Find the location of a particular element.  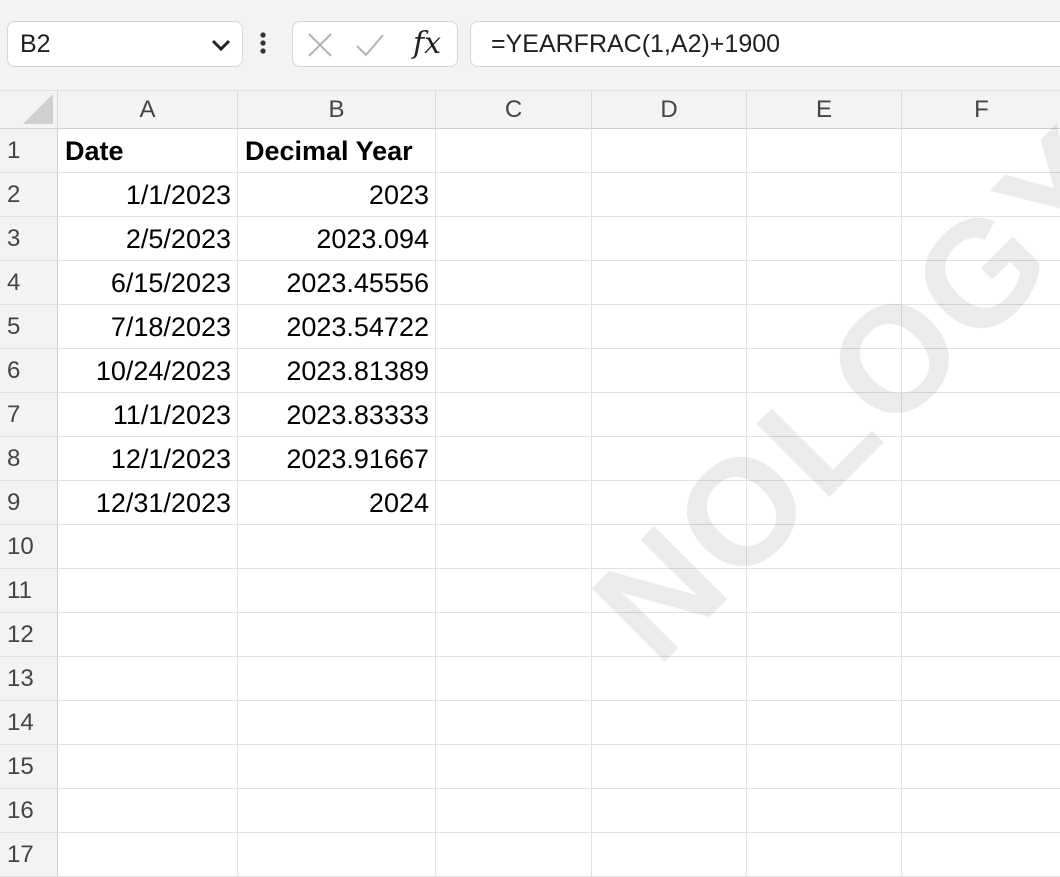

row-header-4: 4 is located at coordinates (29, 283).